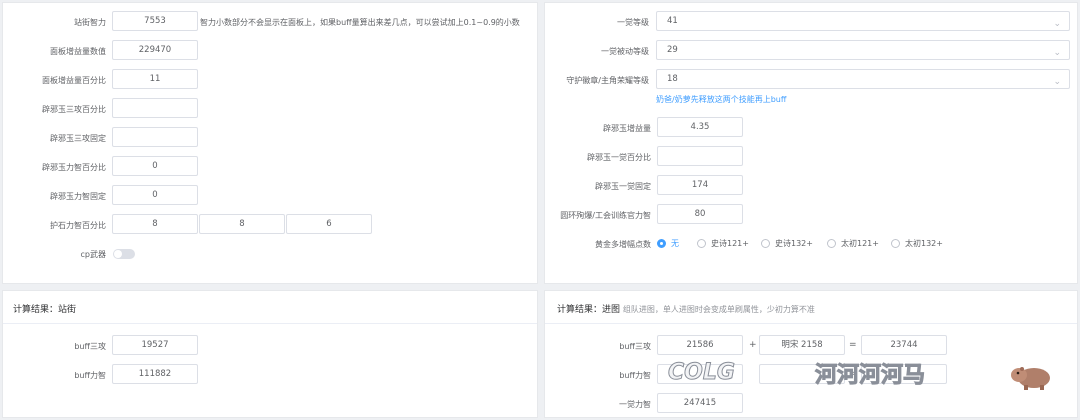 This screenshot has height=420, width=1080. What do you see at coordinates (1030, 378) in the screenshot?
I see `hippo-icon` at bounding box center [1030, 378].